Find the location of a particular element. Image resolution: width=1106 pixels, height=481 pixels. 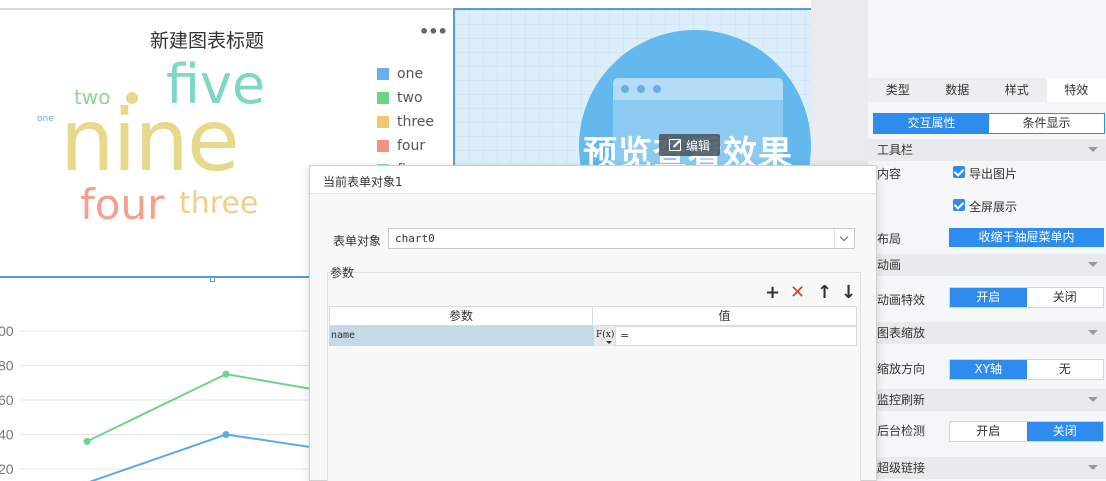

column-header-param: 参数 is located at coordinates (461, 316).